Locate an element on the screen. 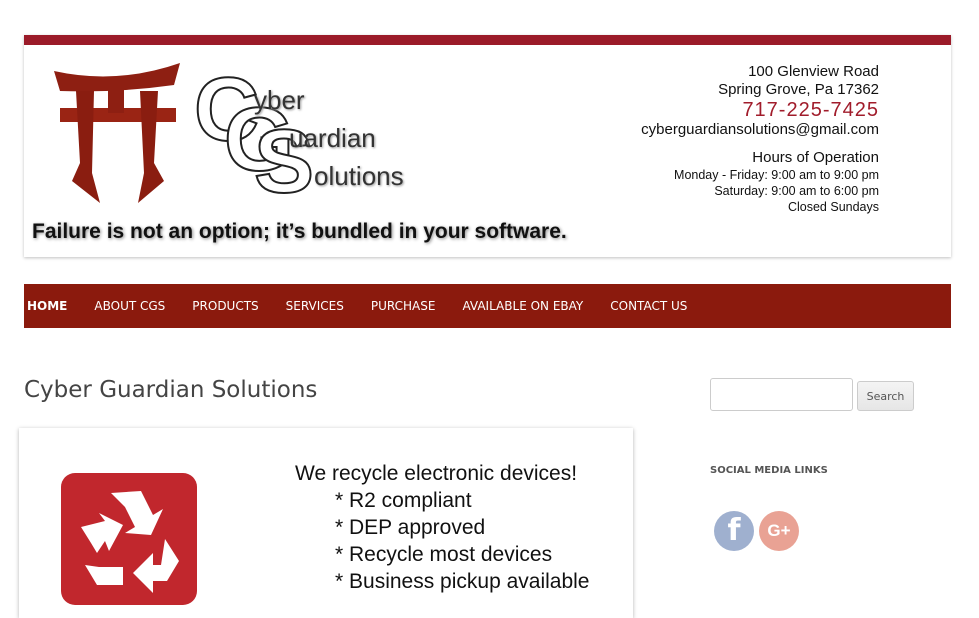  torii-gate-logo-icon is located at coordinates (117, 135).